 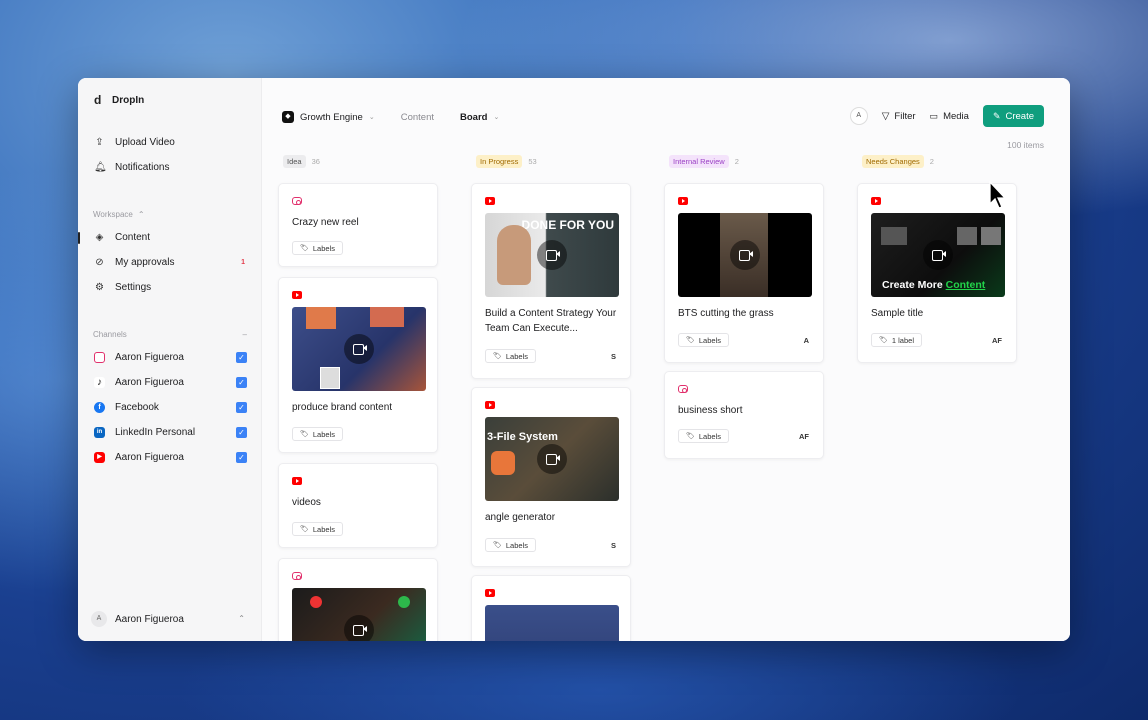 What do you see at coordinates (499, 161) in the screenshot?
I see `status-tag: In Progress` at bounding box center [499, 161].